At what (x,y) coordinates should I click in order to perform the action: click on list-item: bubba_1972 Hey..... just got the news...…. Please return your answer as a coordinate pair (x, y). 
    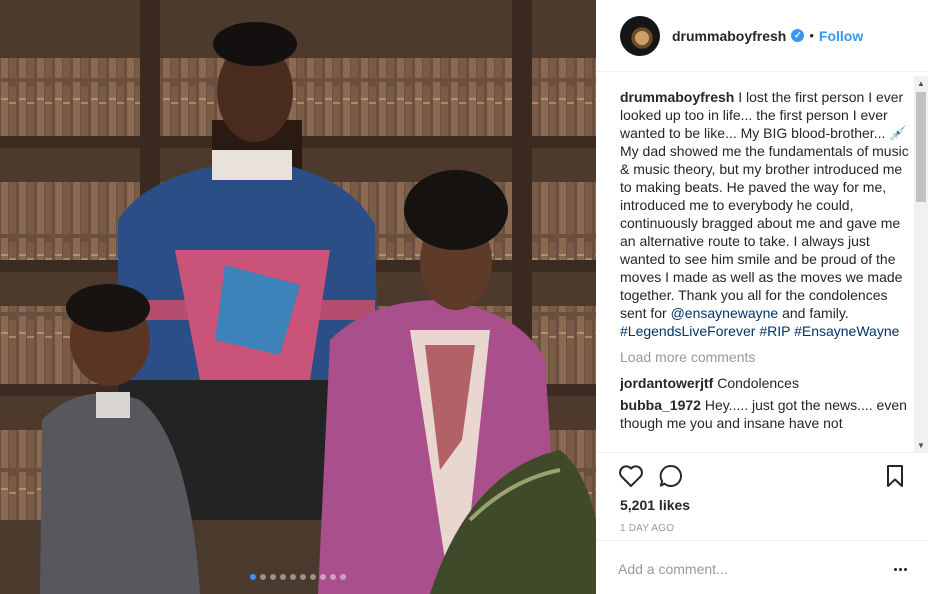
    Looking at the image, I should click on (765, 414).